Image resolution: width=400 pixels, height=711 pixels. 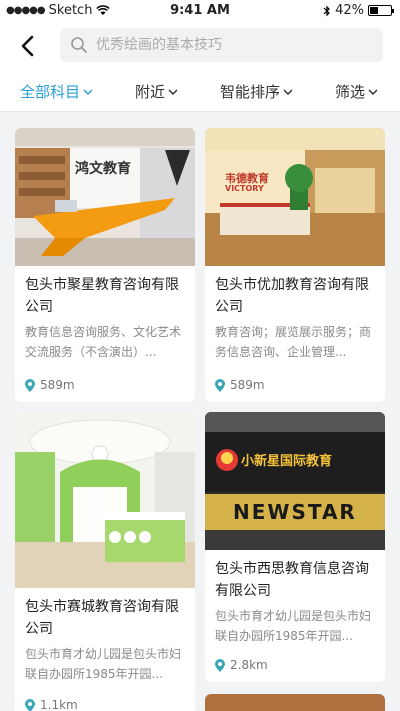 What do you see at coordinates (28, 46) in the screenshot?
I see `back-arrow-icon` at bounding box center [28, 46].